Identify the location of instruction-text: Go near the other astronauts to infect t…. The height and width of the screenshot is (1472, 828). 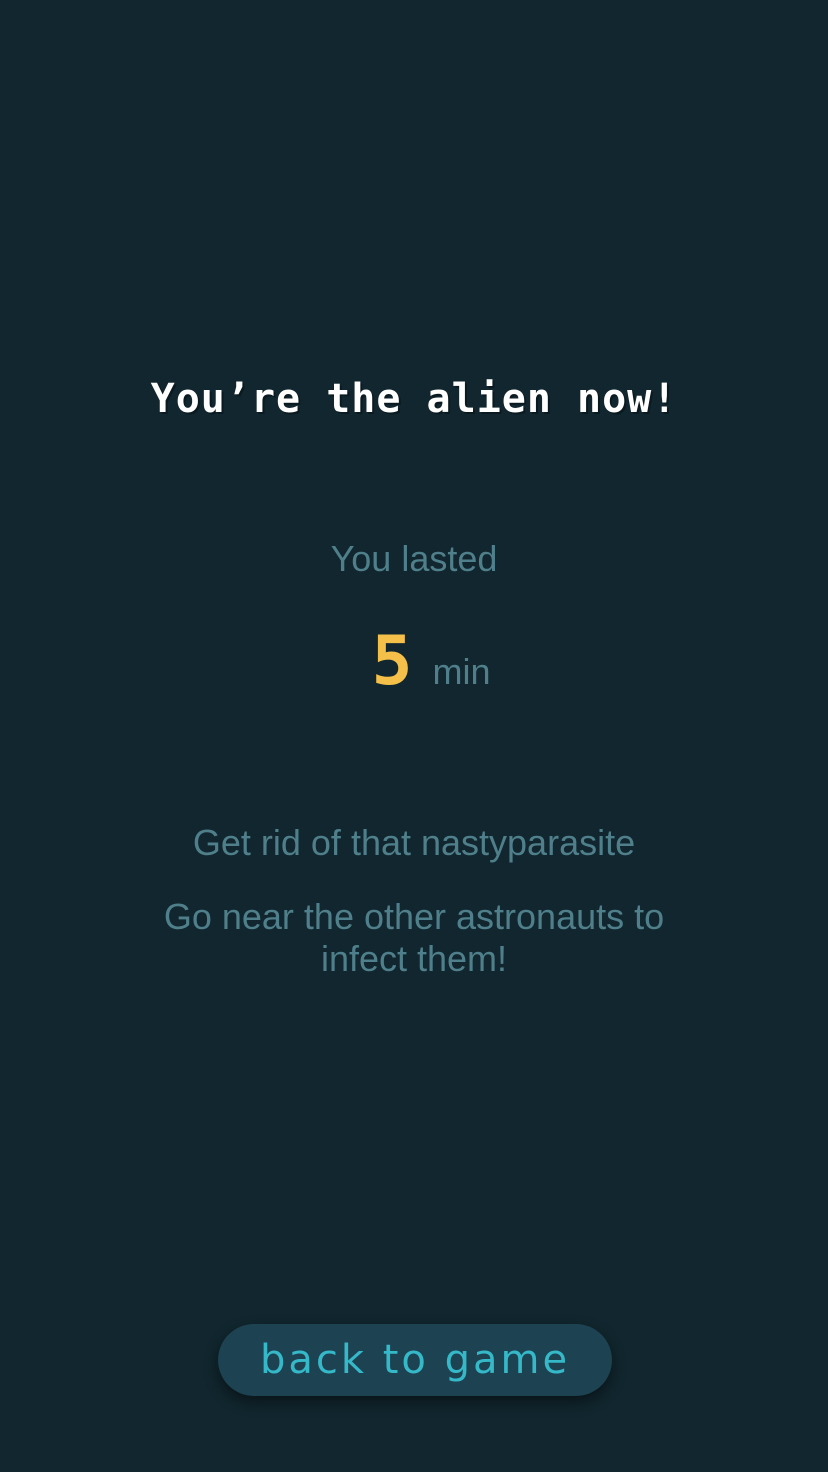
(414, 937).